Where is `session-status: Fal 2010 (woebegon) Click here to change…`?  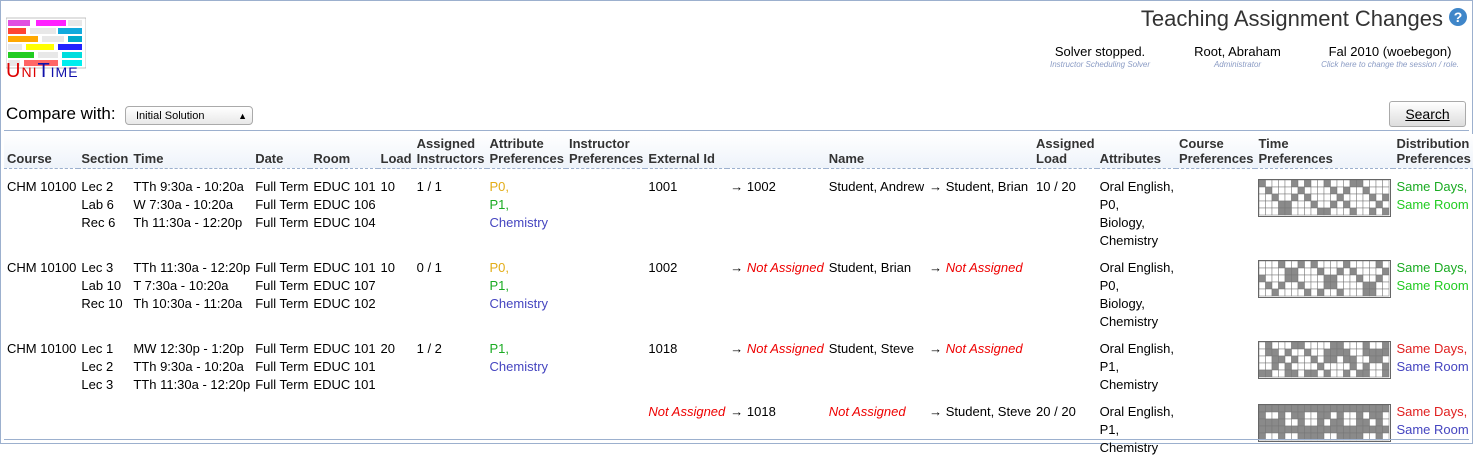
session-status: Fal 2010 (woebegon) Click here to change… is located at coordinates (1390, 56).